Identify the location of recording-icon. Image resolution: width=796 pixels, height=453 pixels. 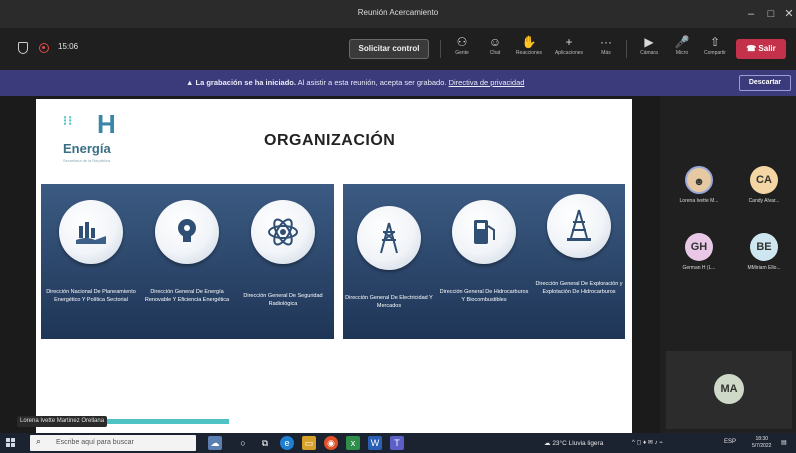
(44, 48).